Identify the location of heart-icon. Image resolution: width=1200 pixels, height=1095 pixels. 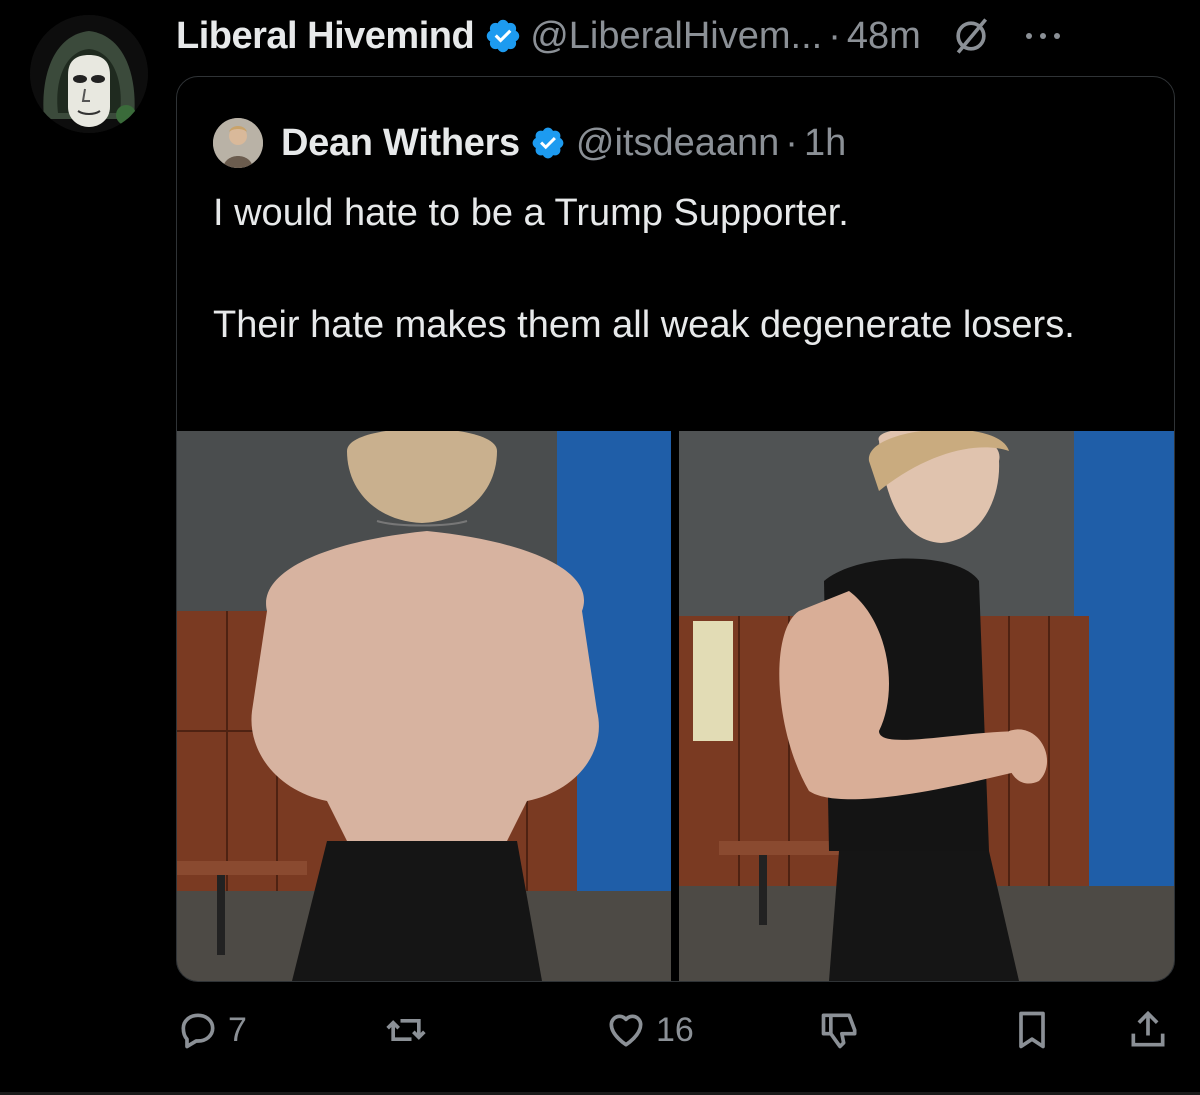
(626, 1030).